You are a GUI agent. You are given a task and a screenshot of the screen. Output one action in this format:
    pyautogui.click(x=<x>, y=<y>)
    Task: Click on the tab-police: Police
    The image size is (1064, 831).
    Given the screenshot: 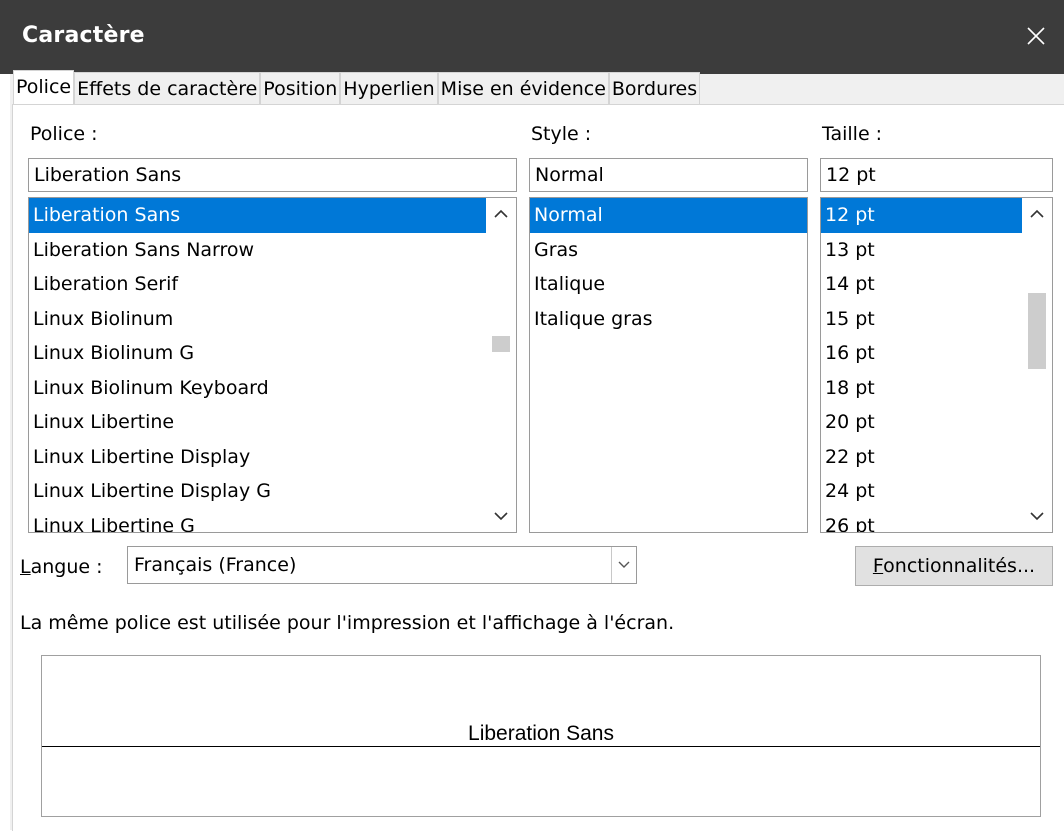 What is the action you would take?
    pyautogui.click(x=44, y=88)
    